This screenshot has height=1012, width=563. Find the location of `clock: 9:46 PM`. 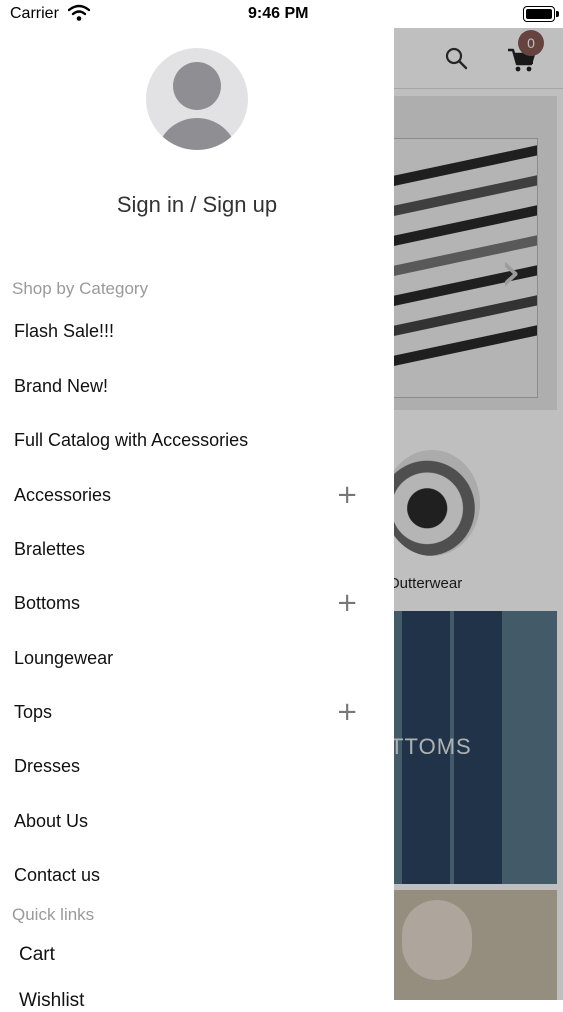

clock: 9:46 PM is located at coordinates (278, 13).